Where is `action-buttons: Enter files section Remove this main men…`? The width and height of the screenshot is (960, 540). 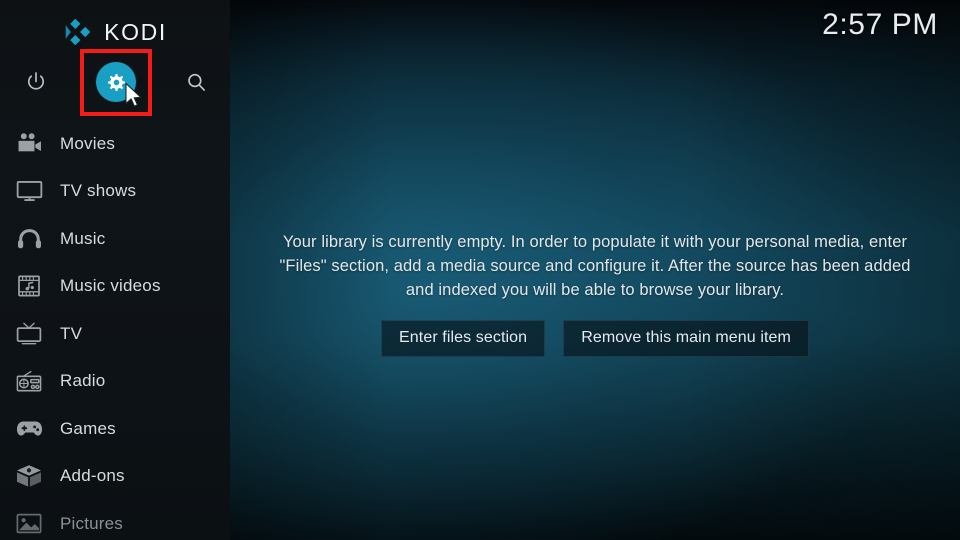
action-buttons: Enter files section Remove this main men… is located at coordinates (595, 338).